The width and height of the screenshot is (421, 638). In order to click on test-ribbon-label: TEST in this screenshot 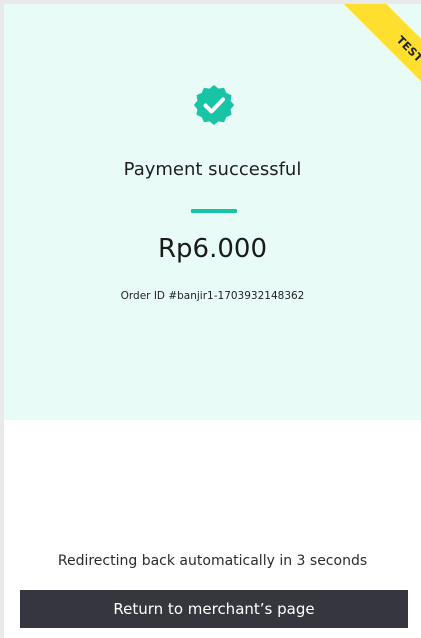, I will do `click(380, 62)`.